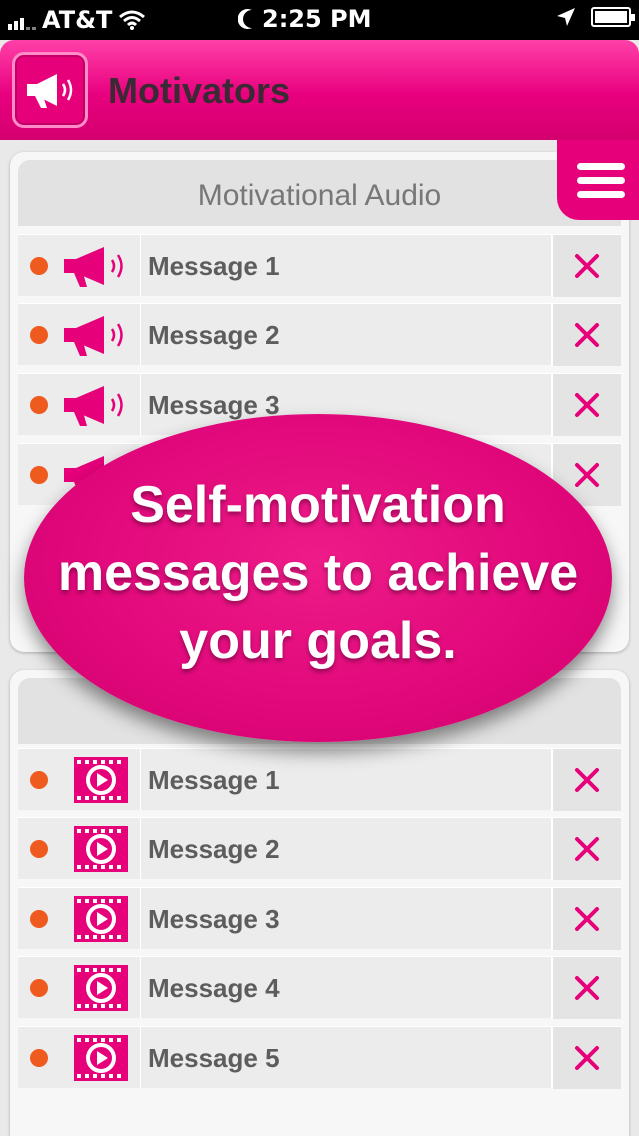 The image size is (639, 1136). I want to click on hamburger-menu-icon, so click(601, 166).